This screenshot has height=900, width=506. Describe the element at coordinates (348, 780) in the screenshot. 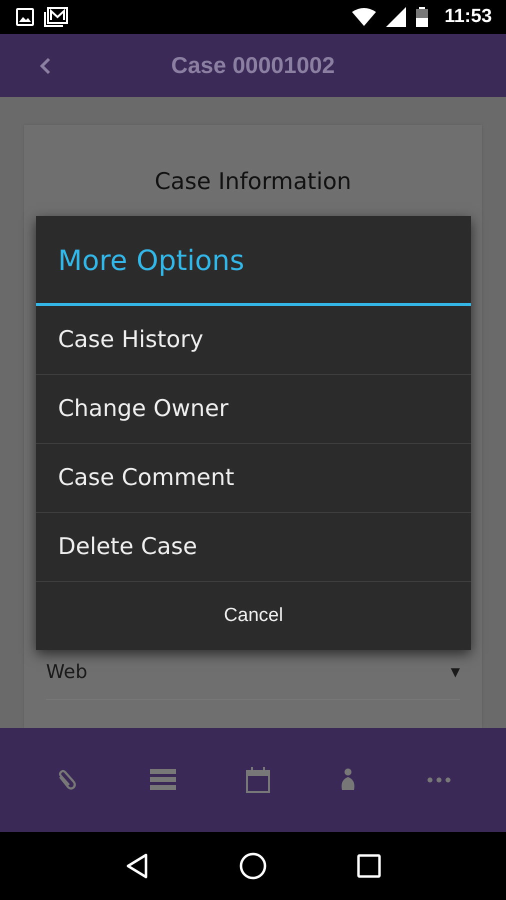

I see `person-icon` at that location.